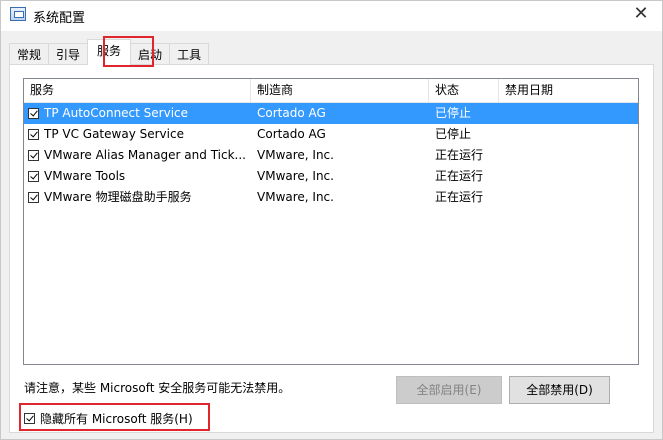 The image size is (663, 440). Describe the element at coordinates (331, 113) in the screenshot. I see `table-row: TP AutoConnect Service Cortado AG 已停止` at that location.